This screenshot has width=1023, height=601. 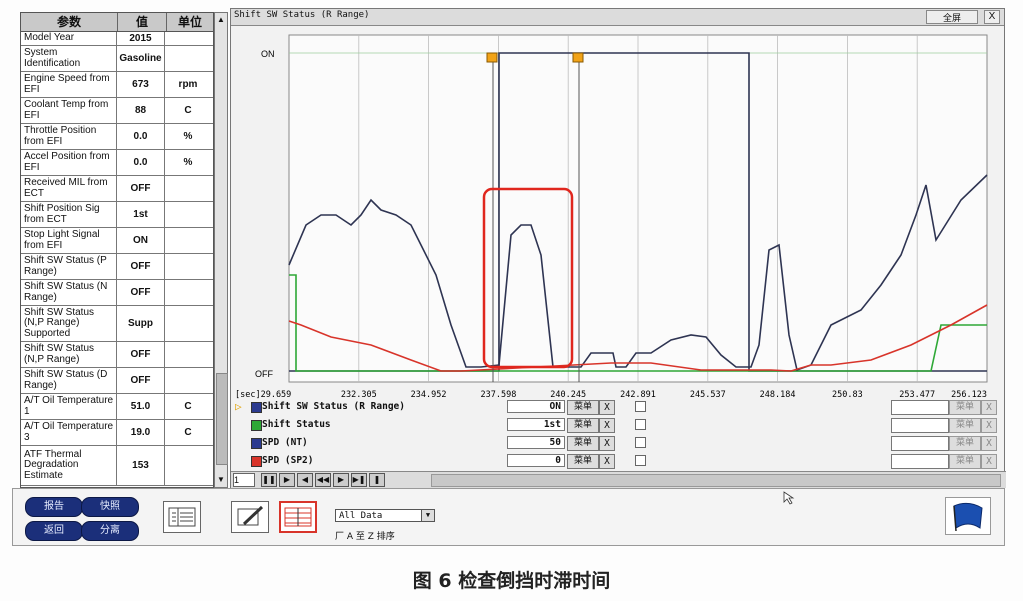 What do you see at coordinates (256, 443) in the screenshot?
I see `signal-color-swatch` at bounding box center [256, 443].